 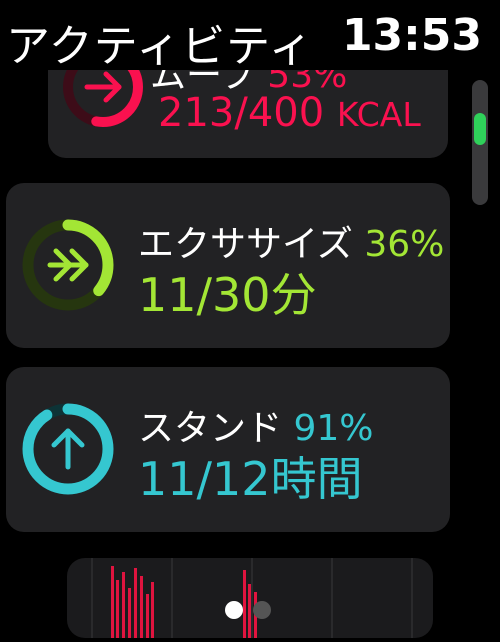 I want to click on stand-value: 11/12時間, so click(x=250, y=479).